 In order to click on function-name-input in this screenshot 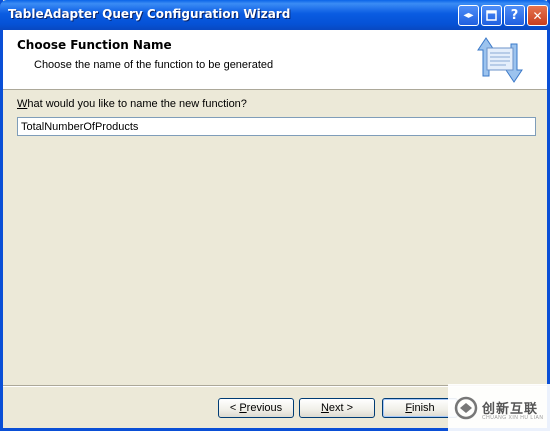, I will do `click(276, 126)`.